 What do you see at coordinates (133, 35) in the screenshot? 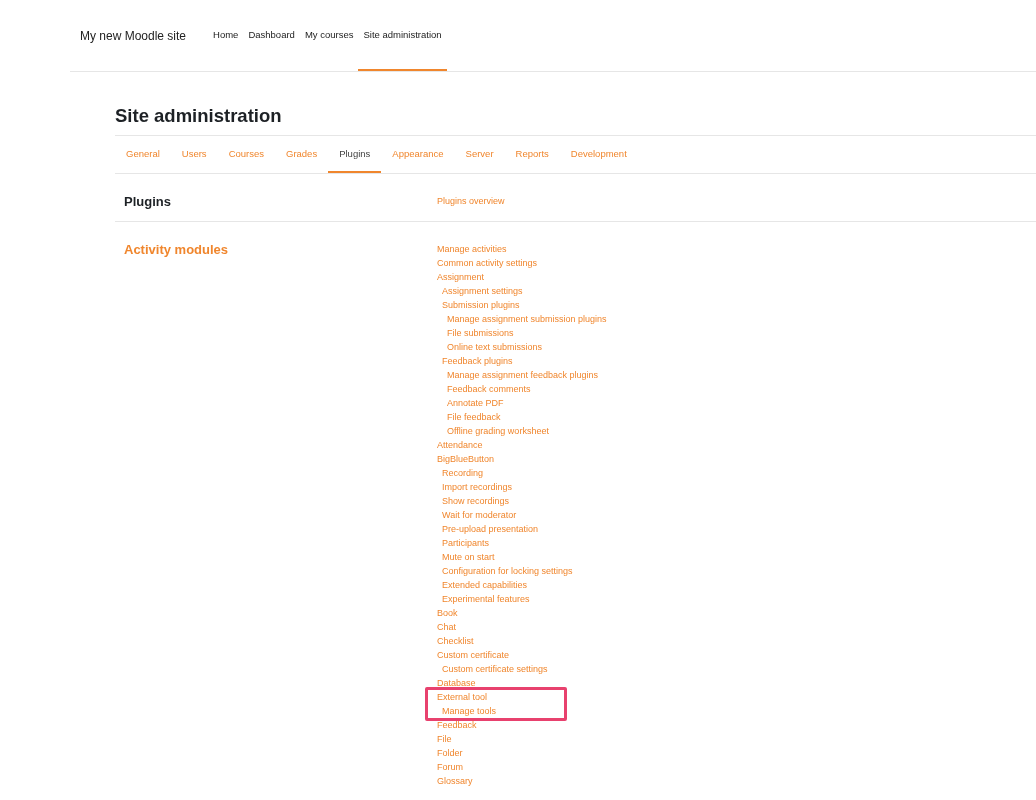
I see `site-name: My new Moodle site` at bounding box center [133, 35].